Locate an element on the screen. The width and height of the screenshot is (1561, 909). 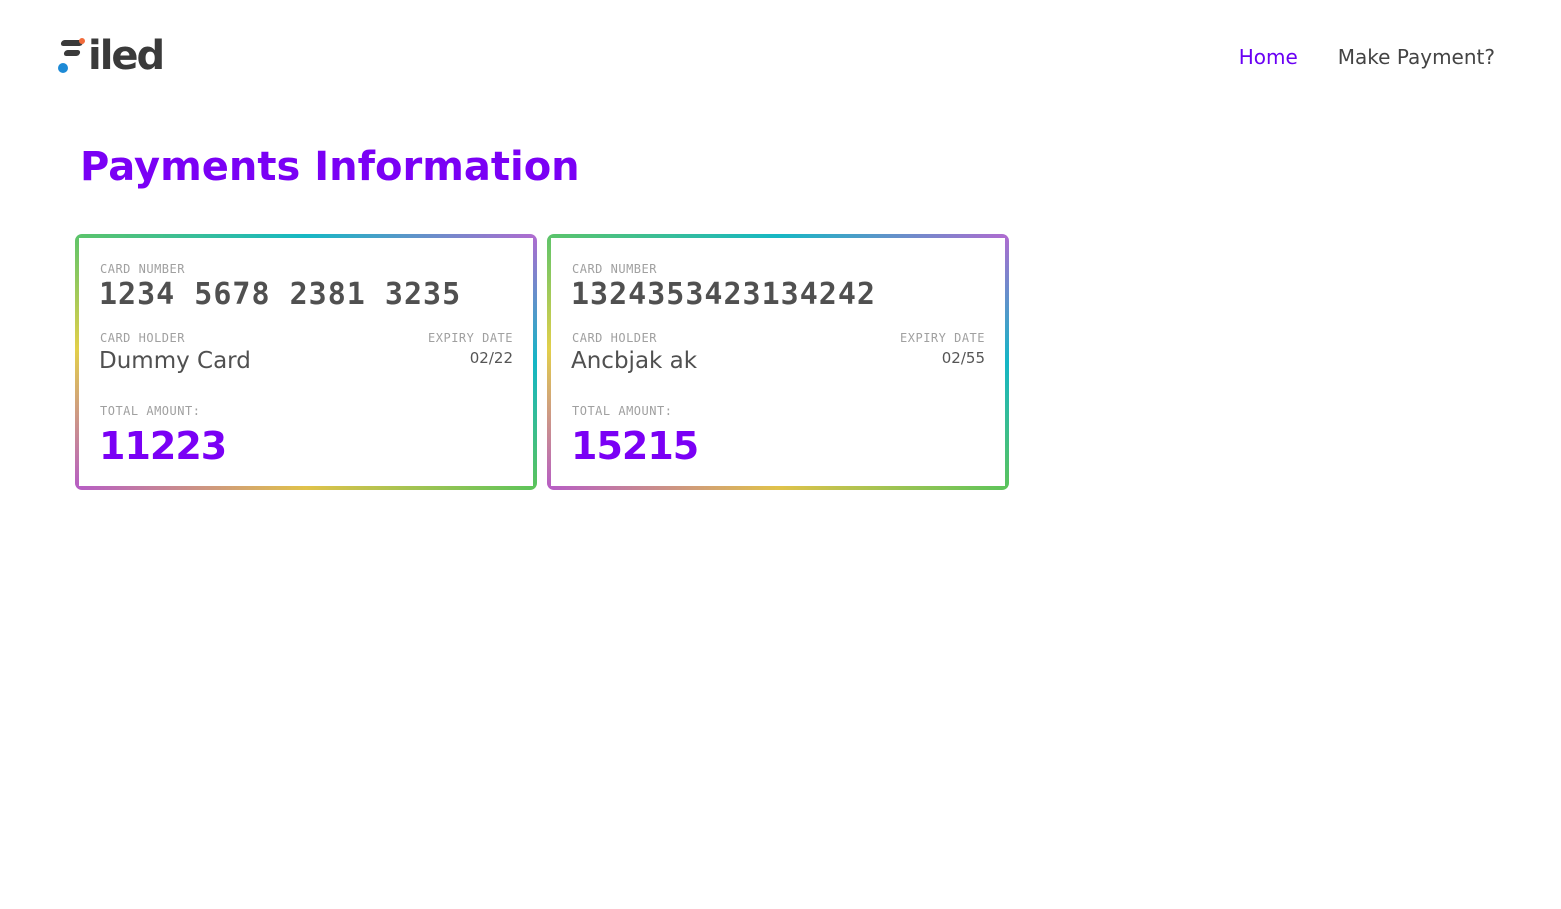
card-holder: Ancbjak ak is located at coordinates (634, 361).